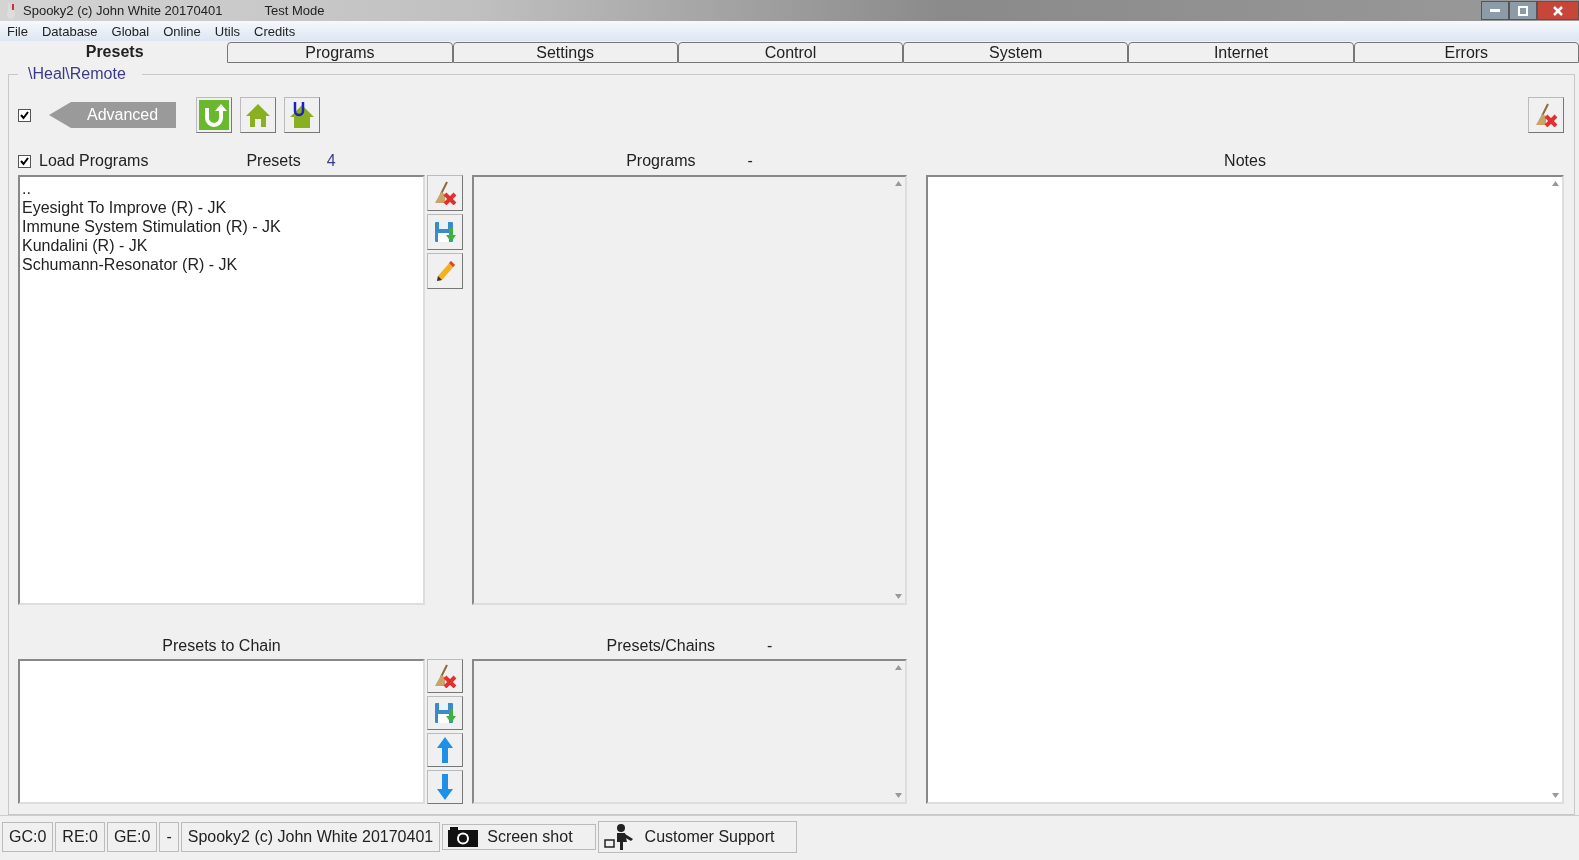 The height and width of the screenshot is (860, 1579). What do you see at coordinates (169, 837) in the screenshot?
I see `status-cell: -` at bounding box center [169, 837].